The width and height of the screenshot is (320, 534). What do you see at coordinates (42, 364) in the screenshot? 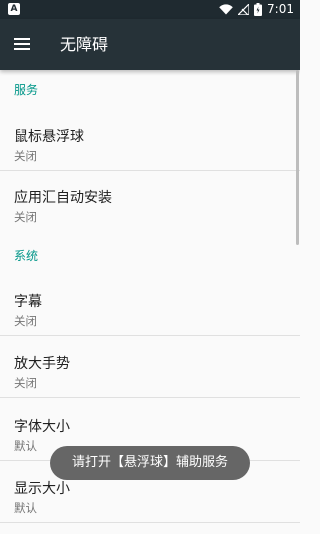
I see `pref-item-title: 放大手势` at bounding box center [42, 364].